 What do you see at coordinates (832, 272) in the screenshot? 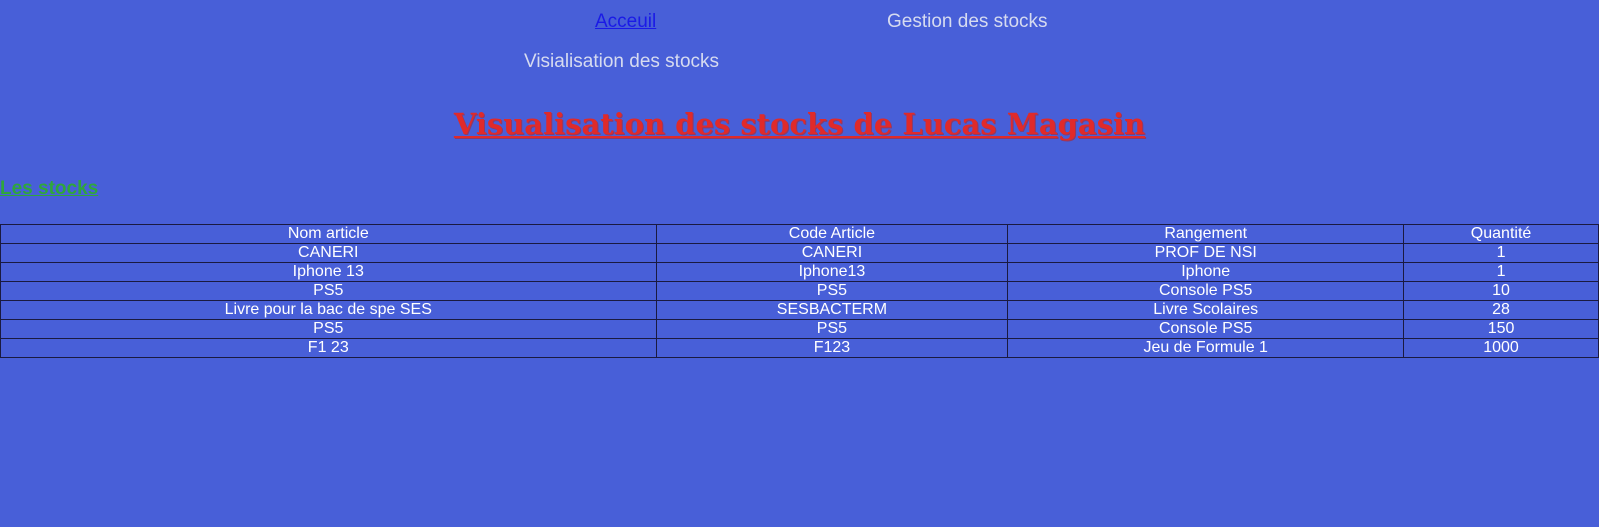
I see `cell-code-article: Iphone13` at bounding box center [832, 272].